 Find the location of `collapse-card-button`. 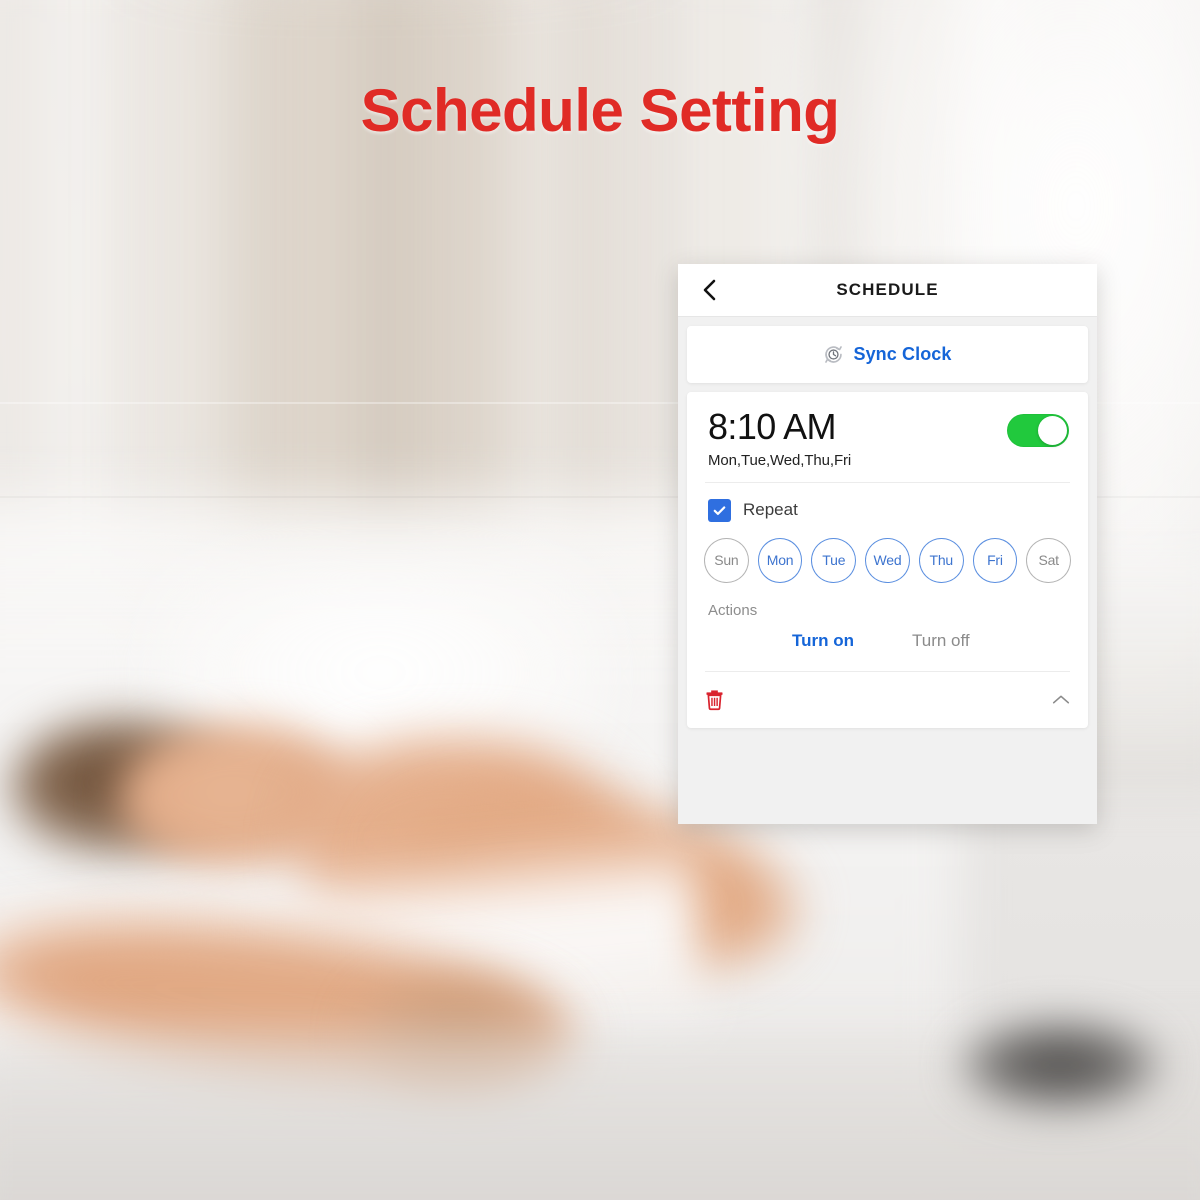

collapse-card-button is located at coordinates (1061, 699).